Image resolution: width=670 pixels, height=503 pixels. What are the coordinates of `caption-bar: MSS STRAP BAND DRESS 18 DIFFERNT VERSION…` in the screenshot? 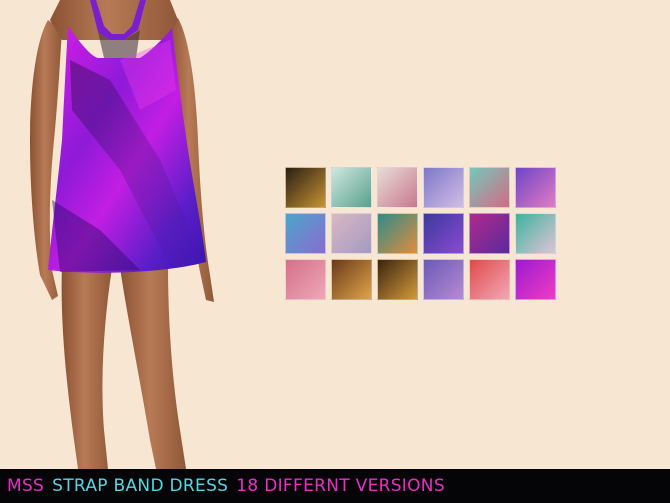 It's located at (335, 486).